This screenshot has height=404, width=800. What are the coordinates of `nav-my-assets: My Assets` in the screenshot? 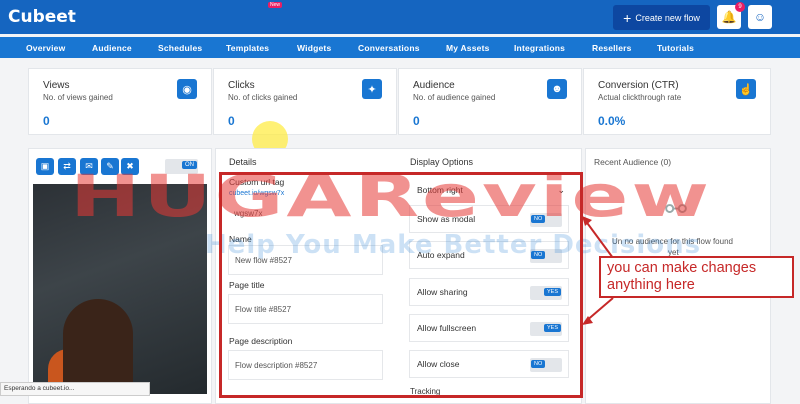 It's located at (468, 48).